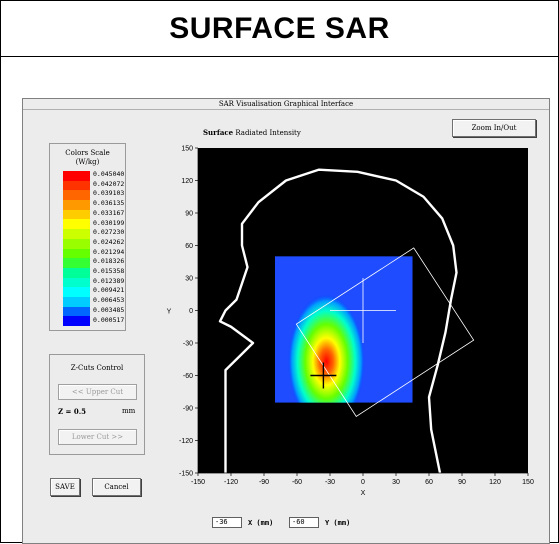  Describe the element at coordinates (297, 482) in the screenshot. I see `x-tick-label: -60` at that location.